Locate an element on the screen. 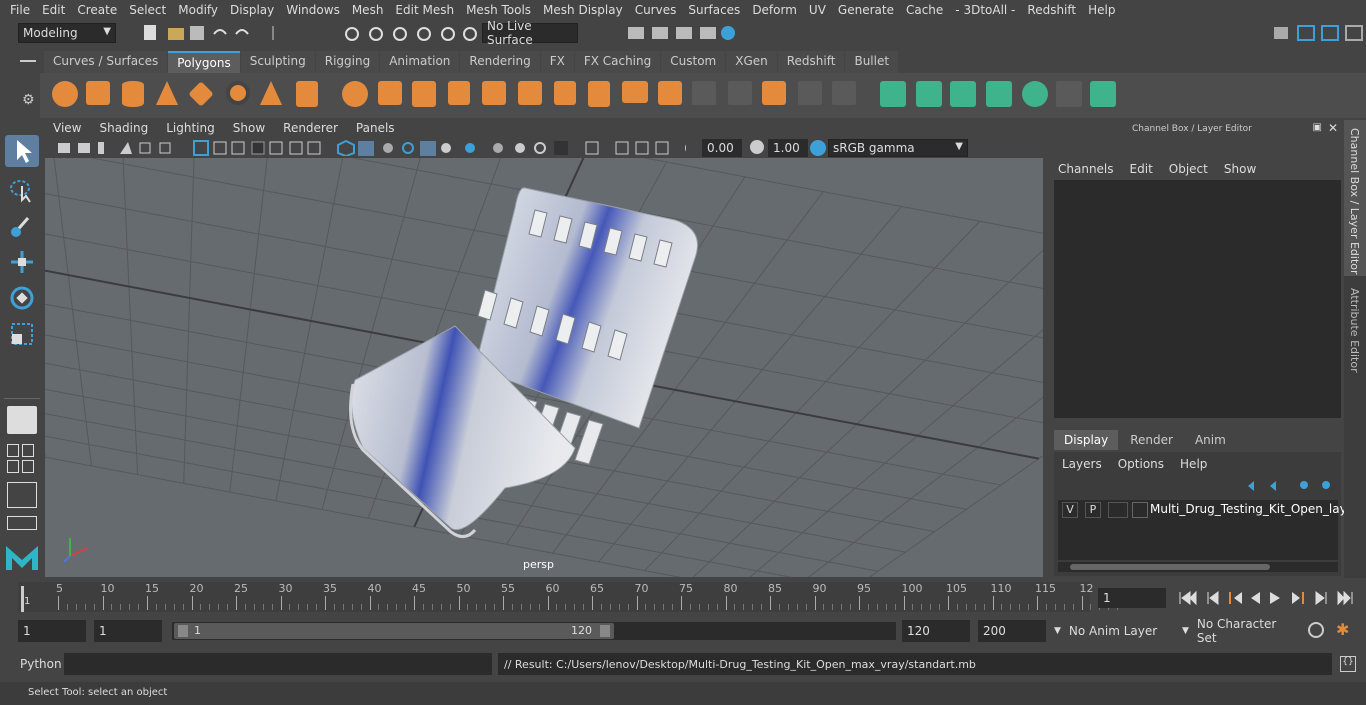 The image size is (1366, 705). poly-pyramid-icon is located at coordinates (271, 93).